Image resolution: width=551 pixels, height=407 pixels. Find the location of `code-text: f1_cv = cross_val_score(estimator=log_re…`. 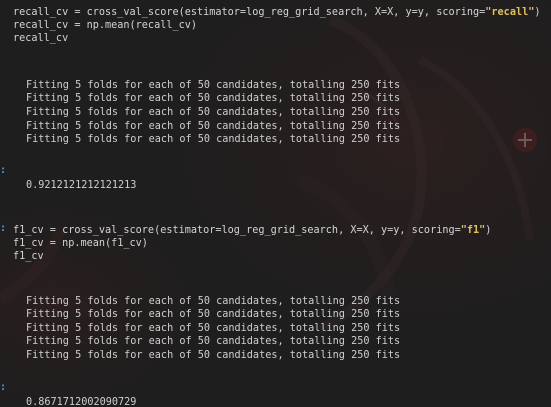

code-text: f1_cv = cross_val_score(estimator=log_re… is located at coordinates (237, 230).